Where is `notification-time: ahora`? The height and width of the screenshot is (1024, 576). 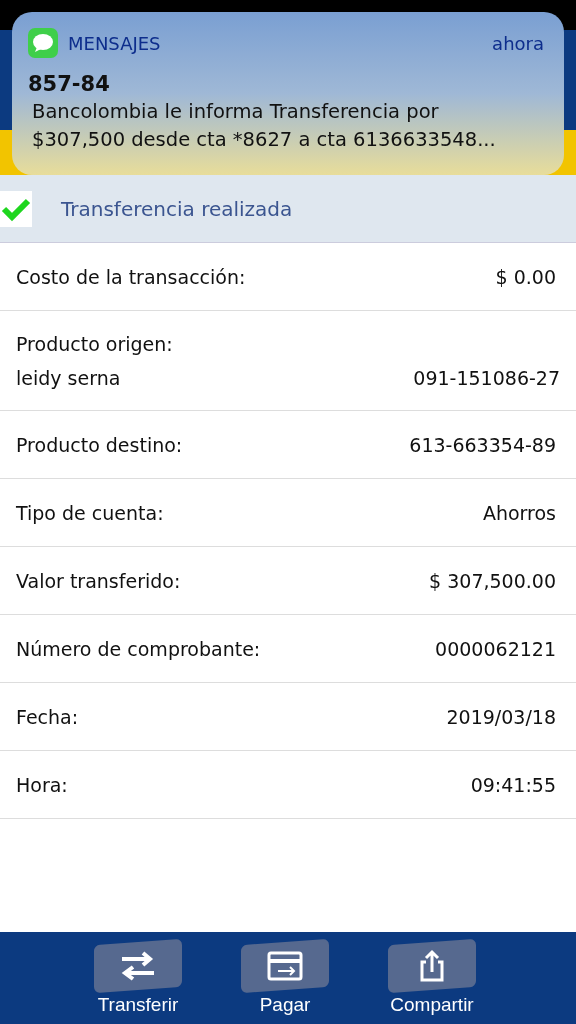 notification-time: ahora is located at coordinates (518, 43).